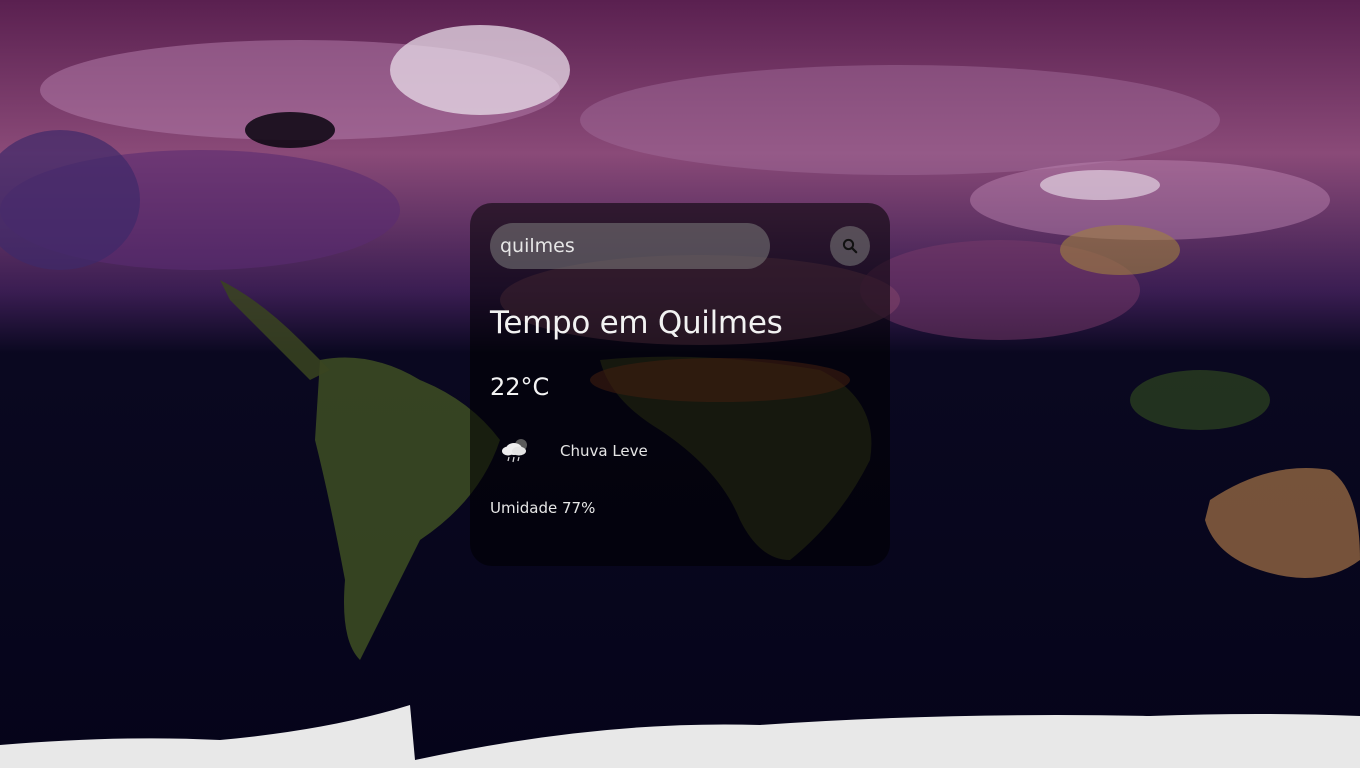 This screenshot has height=768, width=1360. I want to click on search-bar, so click(680, 246).